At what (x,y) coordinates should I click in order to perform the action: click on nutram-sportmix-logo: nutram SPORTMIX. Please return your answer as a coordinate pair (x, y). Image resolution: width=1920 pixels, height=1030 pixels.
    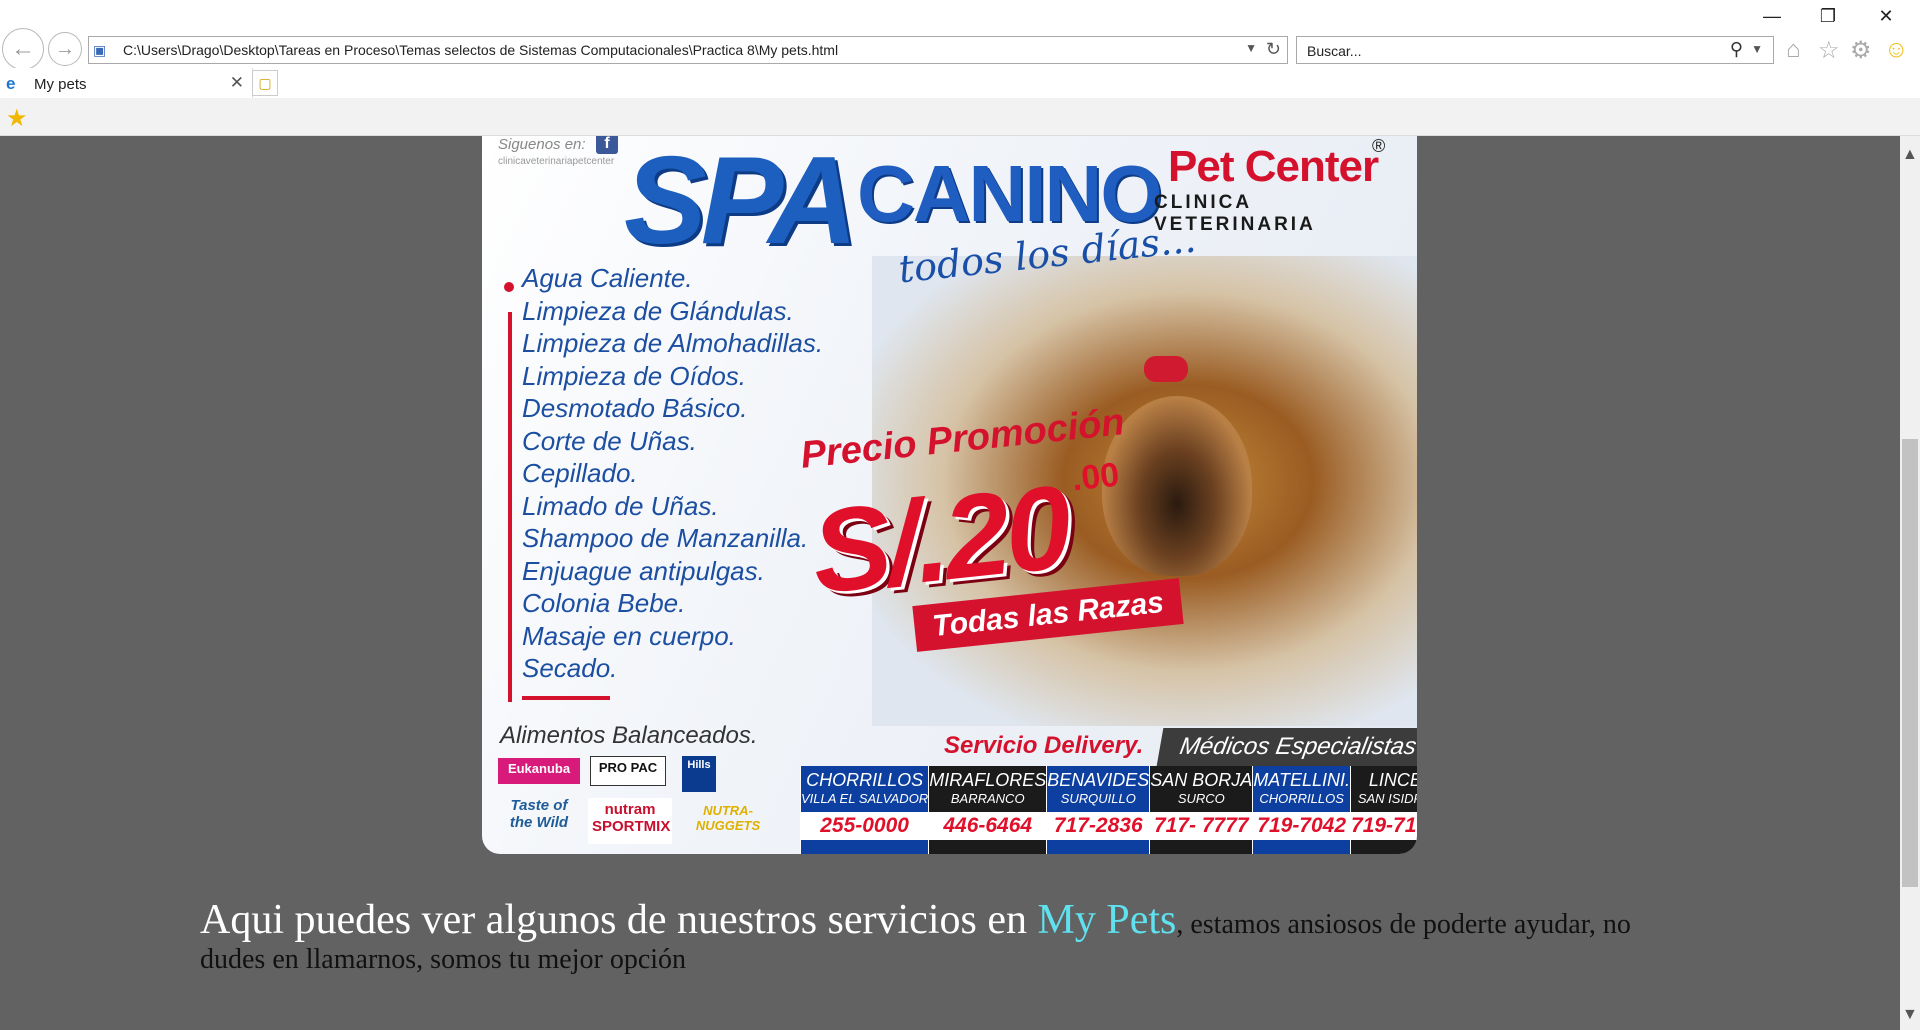
    Looking at the image, I should click on (630, 821).